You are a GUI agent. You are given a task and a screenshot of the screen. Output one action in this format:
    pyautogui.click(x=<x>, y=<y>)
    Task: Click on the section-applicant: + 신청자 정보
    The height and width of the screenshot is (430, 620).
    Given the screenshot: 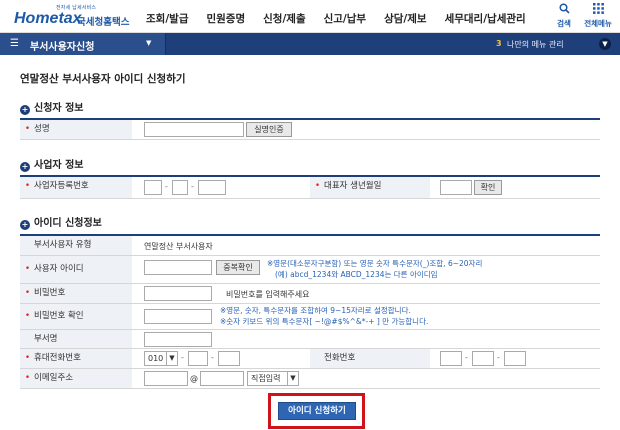 What is the action you would take?
    pyautogui.click(x=51, y=107)
    